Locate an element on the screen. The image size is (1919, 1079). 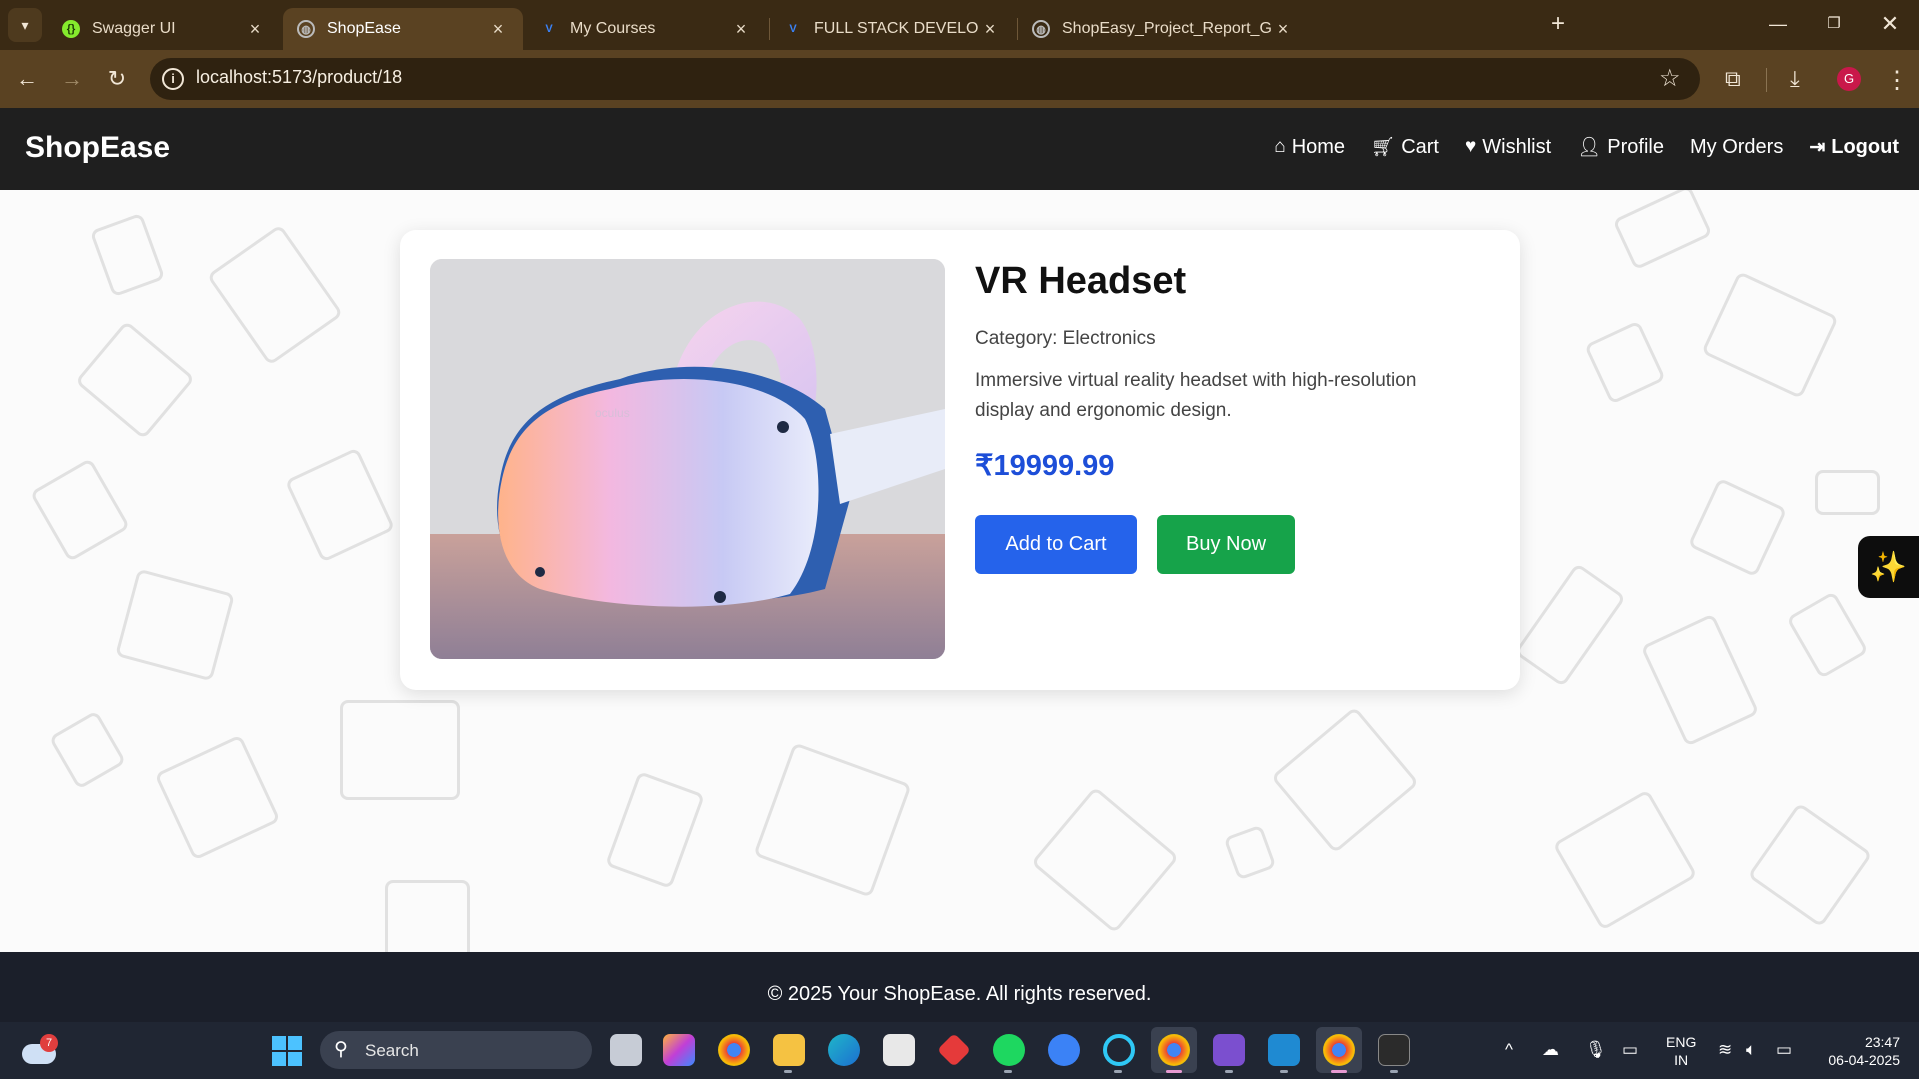
nav-my-orders: My Orders is located at coordinates (1736, 147).